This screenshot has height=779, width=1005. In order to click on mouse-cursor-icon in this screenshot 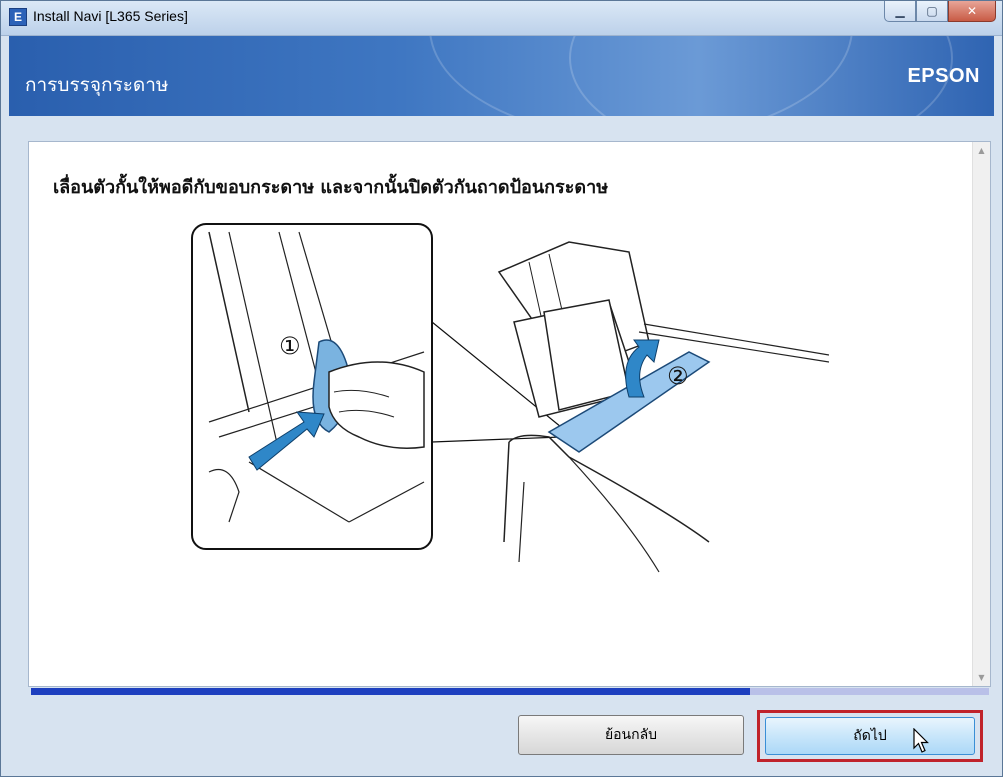, I will do `click(921, 740)`.